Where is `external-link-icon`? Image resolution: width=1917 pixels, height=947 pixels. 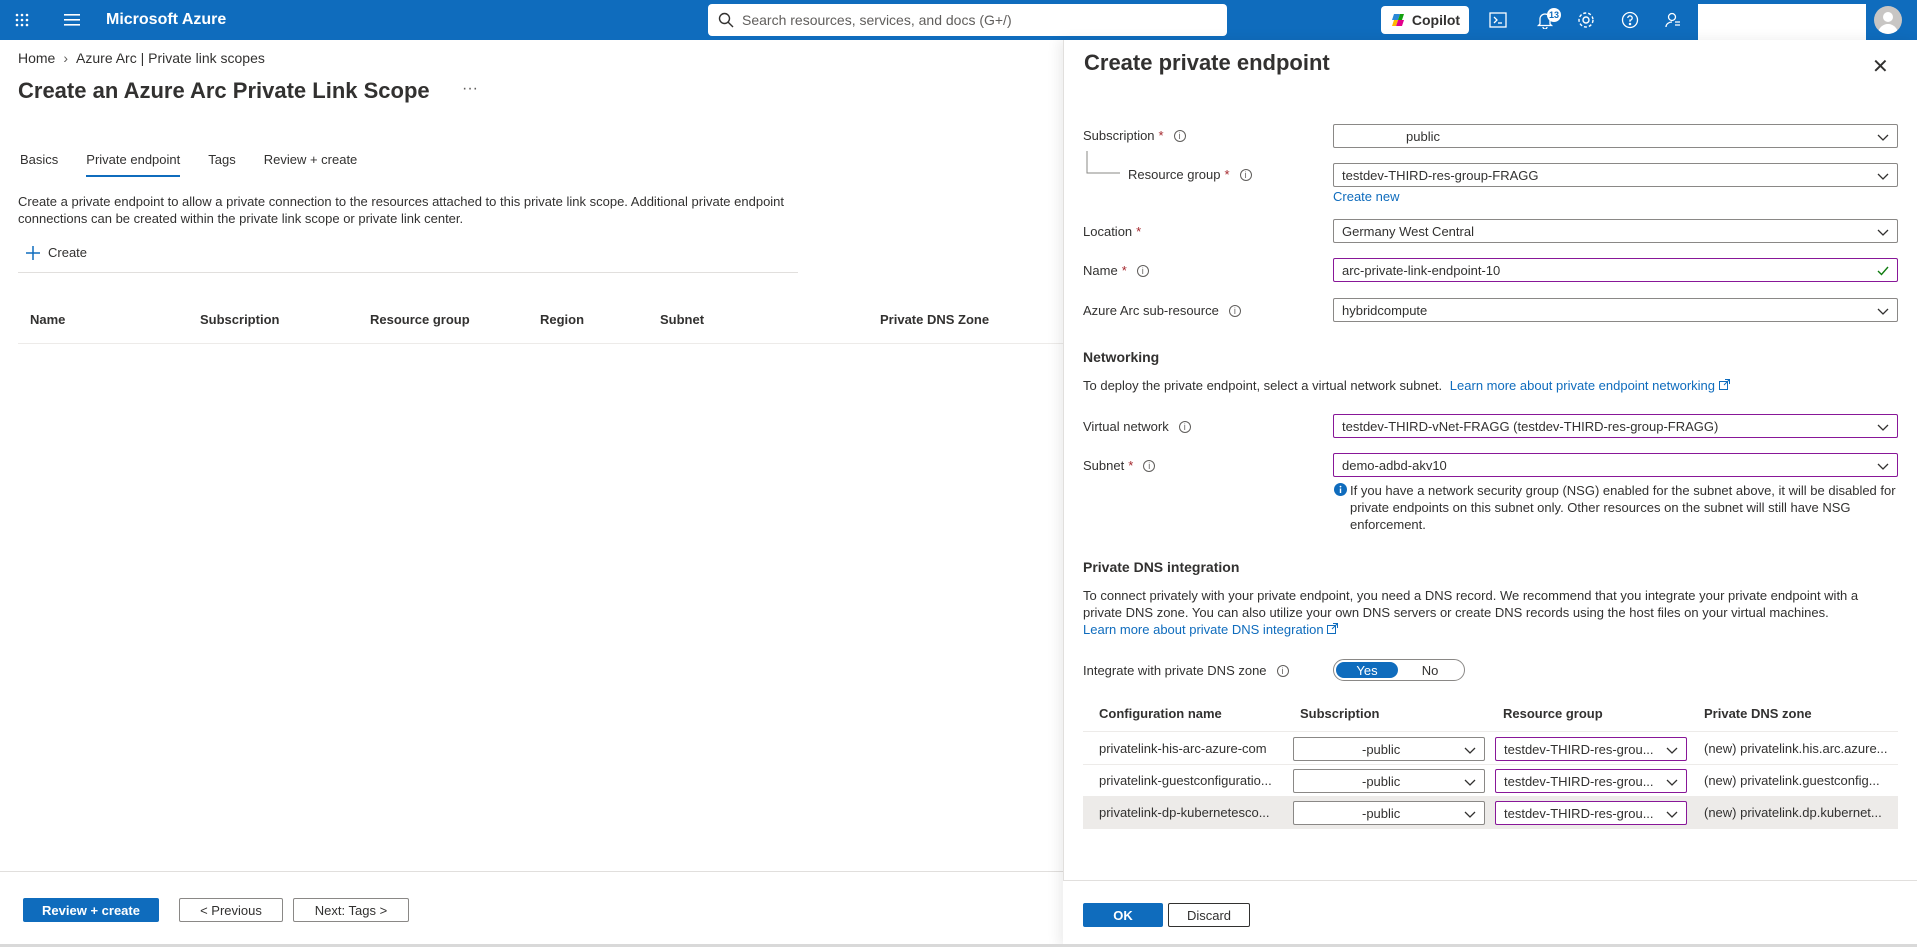 external-link-icon is located at coordinates (1724, 384).